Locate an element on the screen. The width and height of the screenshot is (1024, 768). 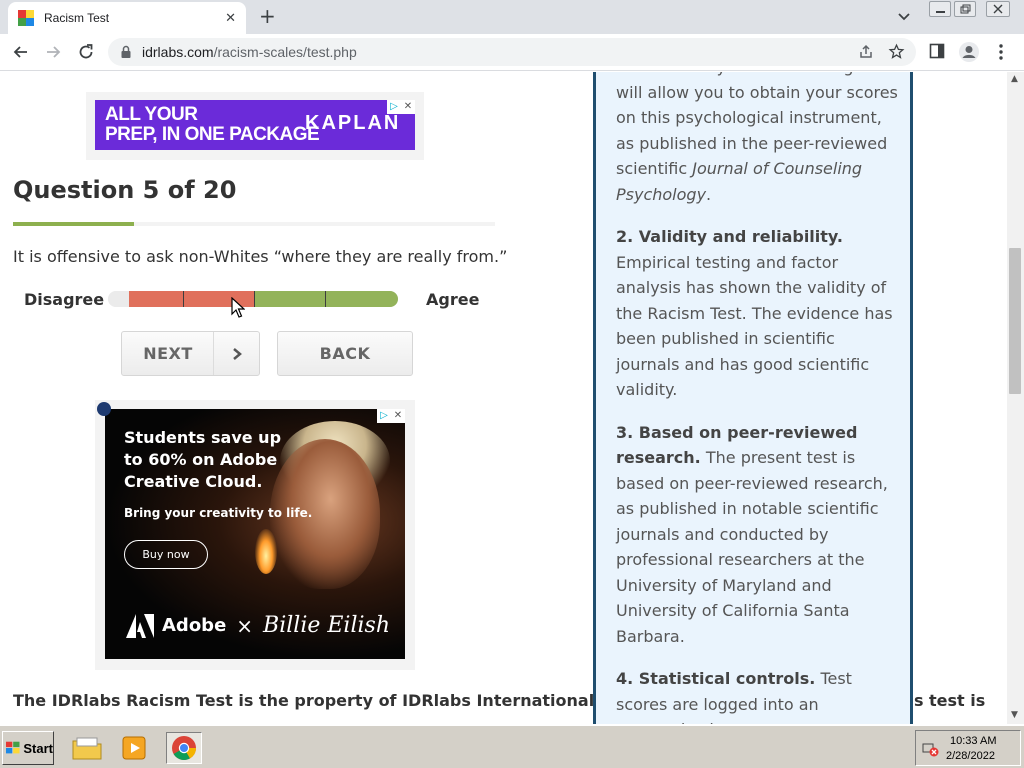
tab-close-icon: ✕ is located at coordinates (230, 18).